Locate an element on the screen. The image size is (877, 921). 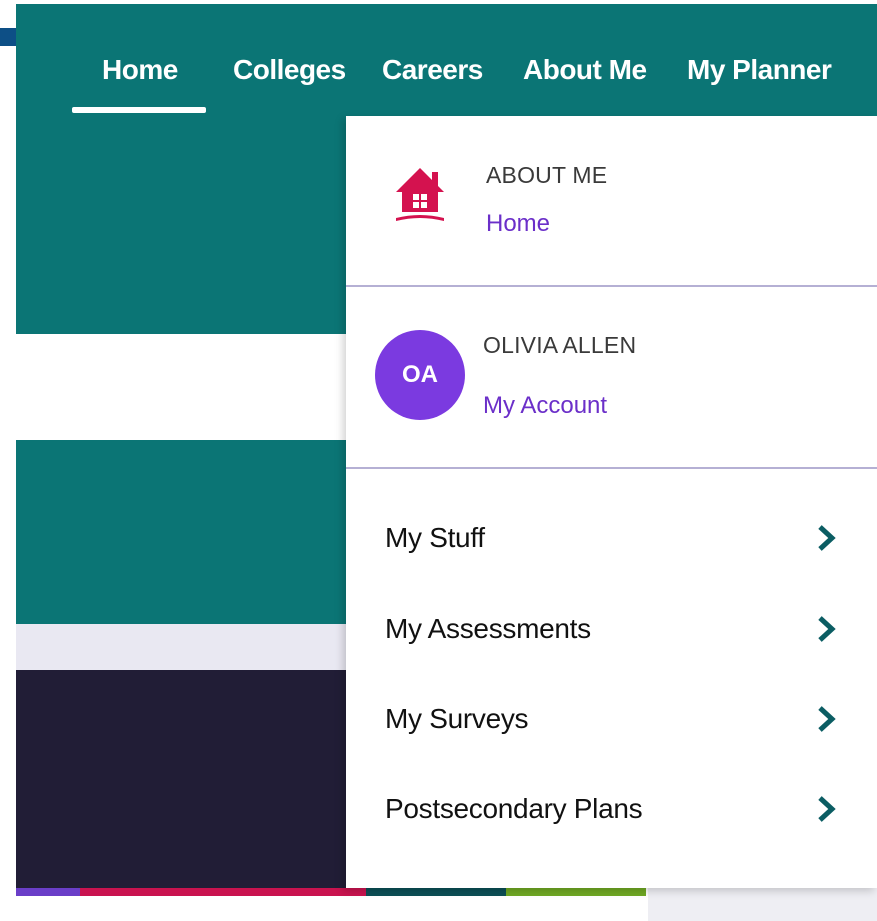
feature-banner is located at coordinates (186, 532).